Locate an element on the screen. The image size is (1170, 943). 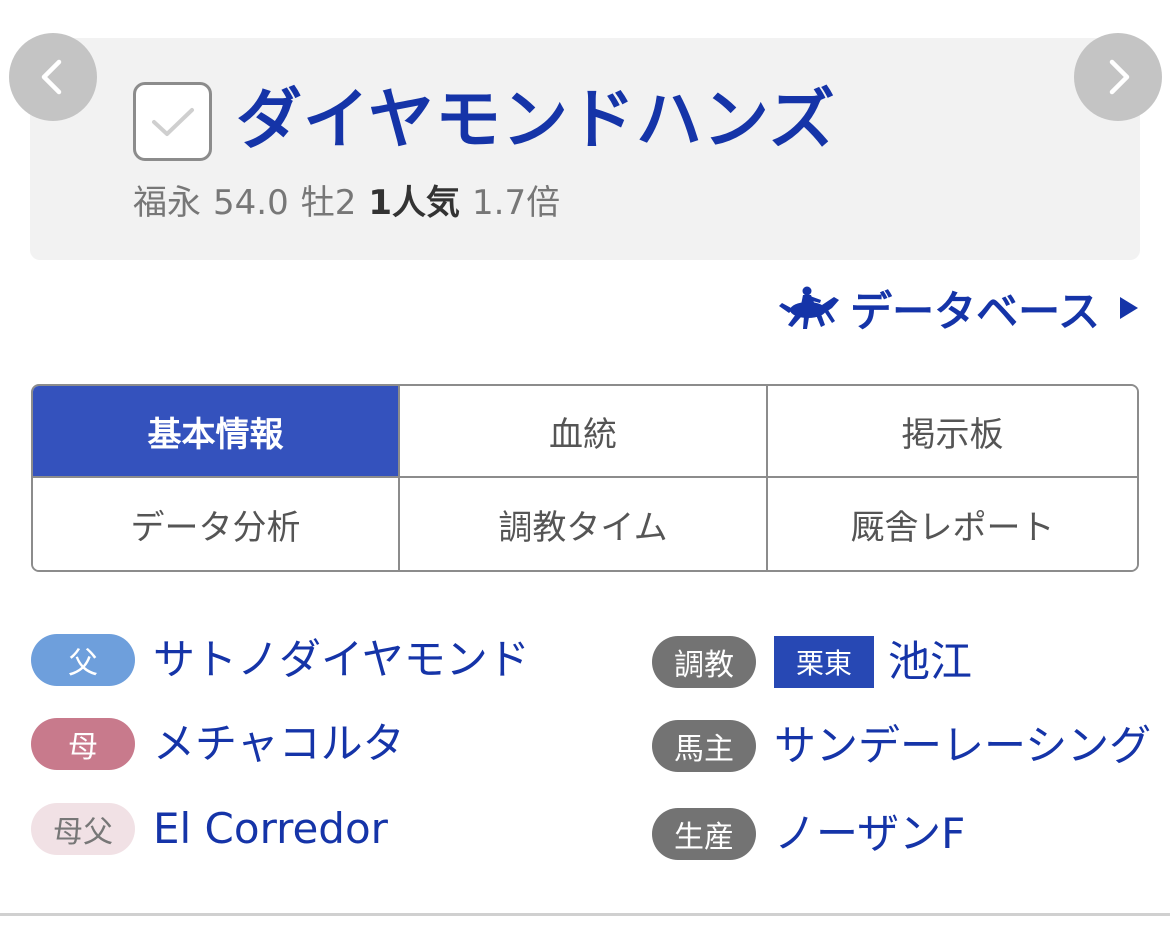
mother-row: 母 メチャコルタ is located at coordinates (218, 744).